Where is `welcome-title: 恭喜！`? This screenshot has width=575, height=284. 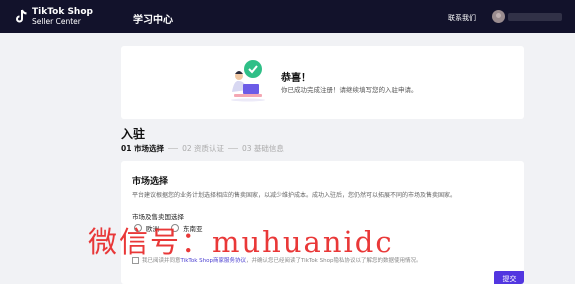
welcome-title: 恭喜！ is located at coordinates (296, 78).